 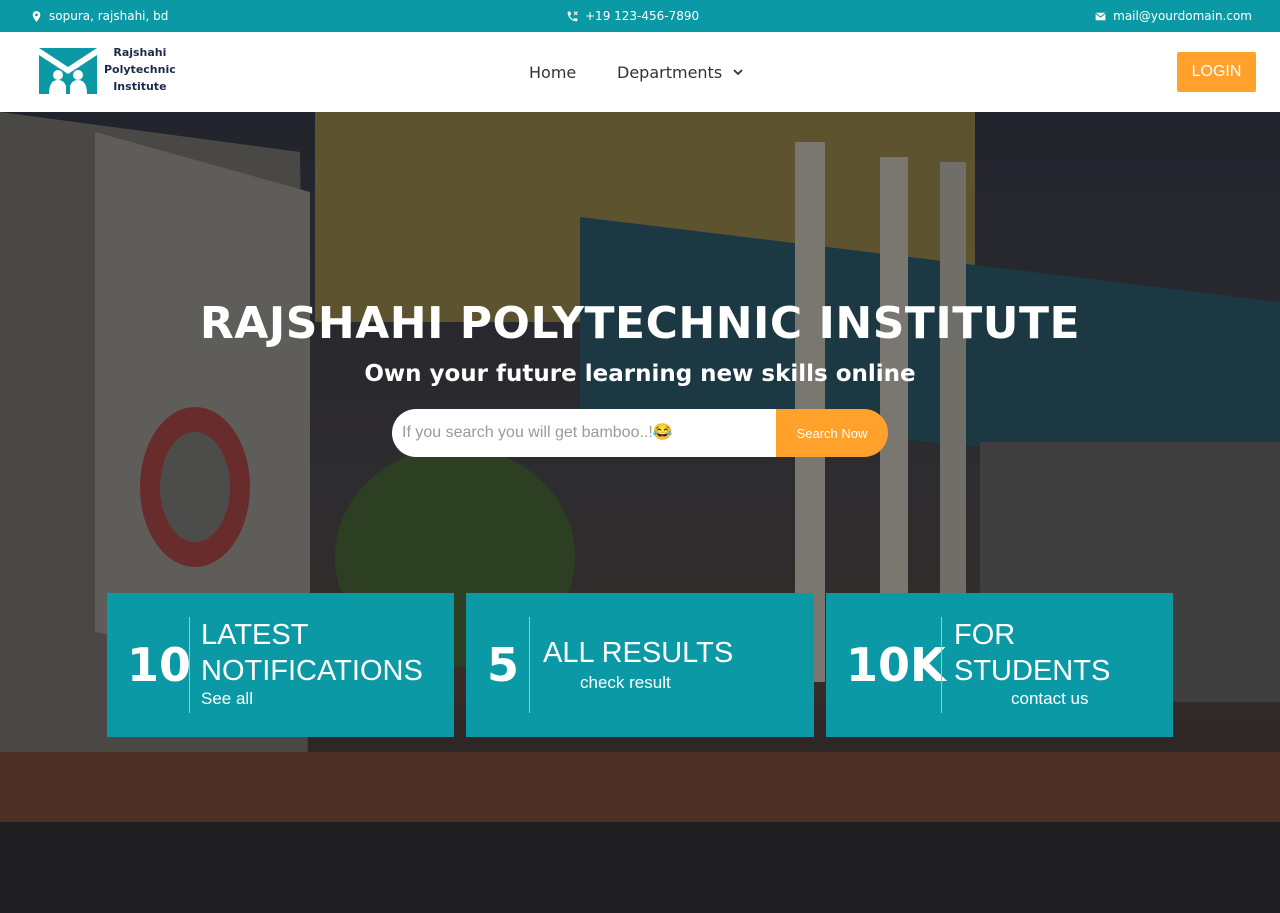 I want to click on search-button: Search Now, so click(x=832, y=433).